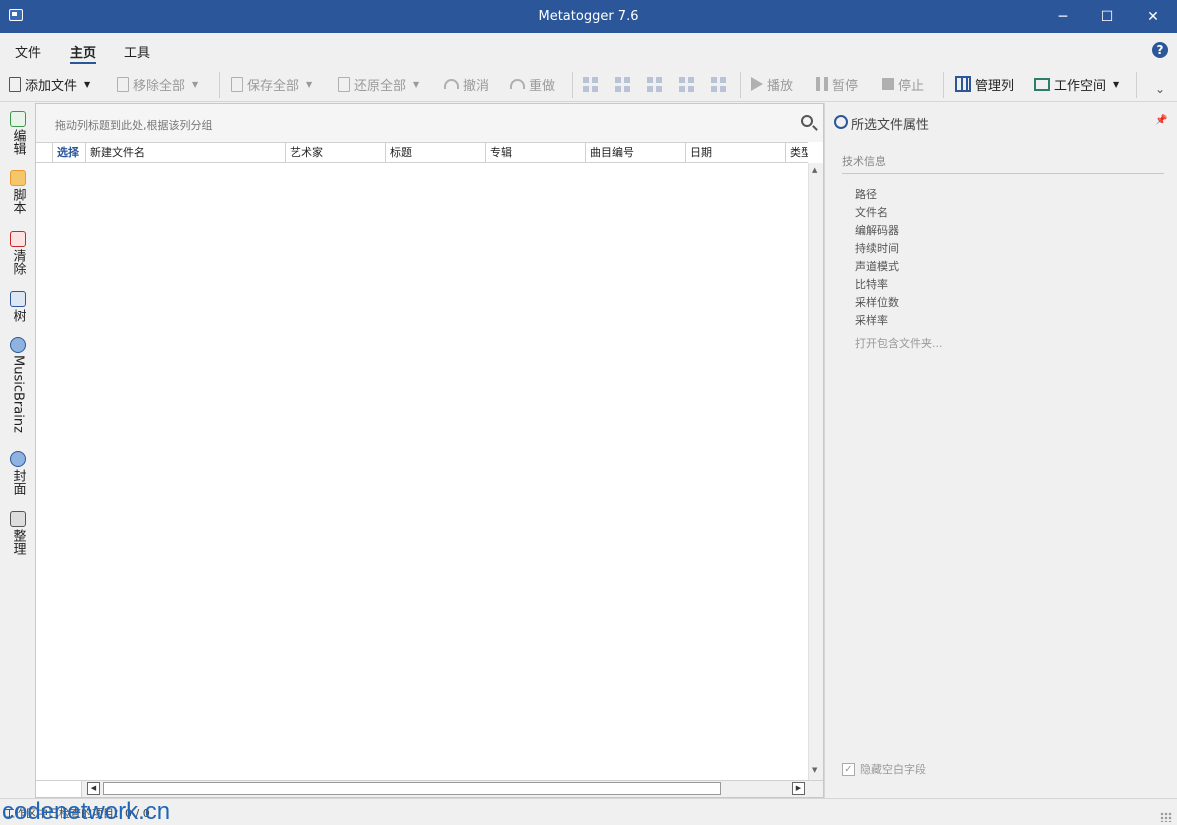 This screenshot has width=1177, height=825. What do you see at coordinates (18, 201) in the screenshot?
I see `side-tab-label: 脚本` at bounding box center [18, 201].